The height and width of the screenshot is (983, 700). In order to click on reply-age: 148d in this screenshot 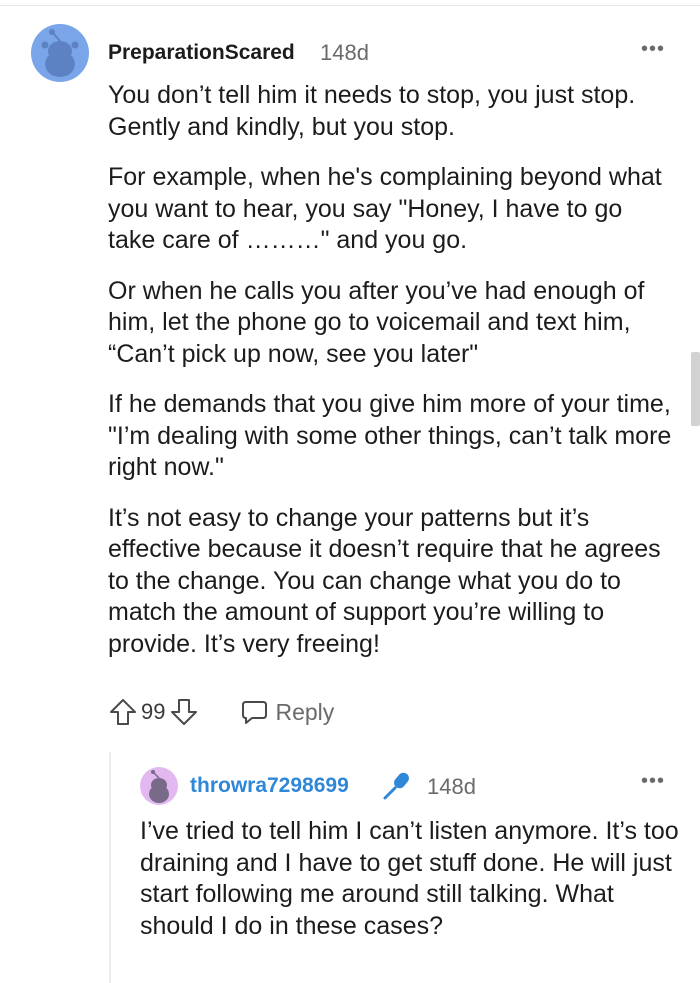, I will do `click(451, 786)`.